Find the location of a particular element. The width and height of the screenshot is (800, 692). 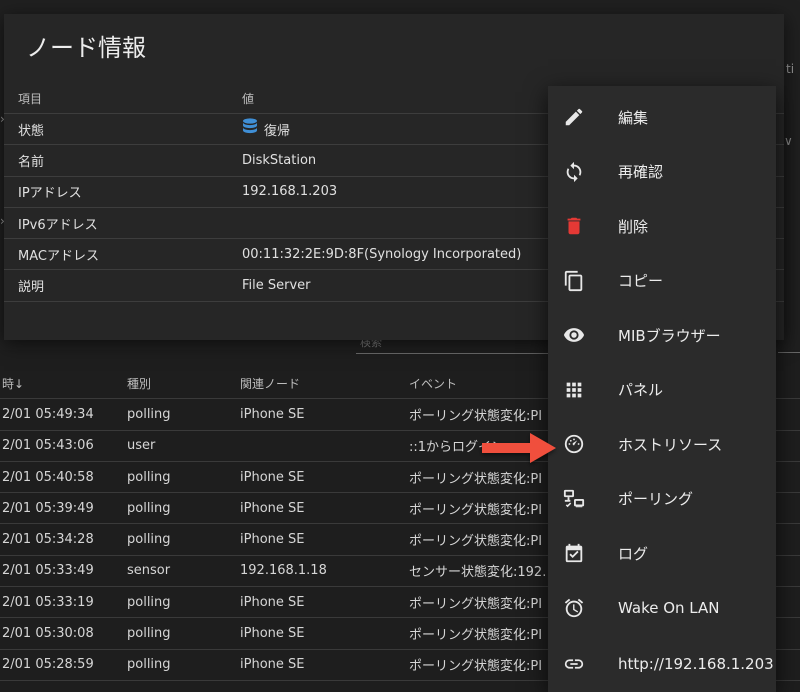

background-fragment: ti is located at coordinates (790, 69).